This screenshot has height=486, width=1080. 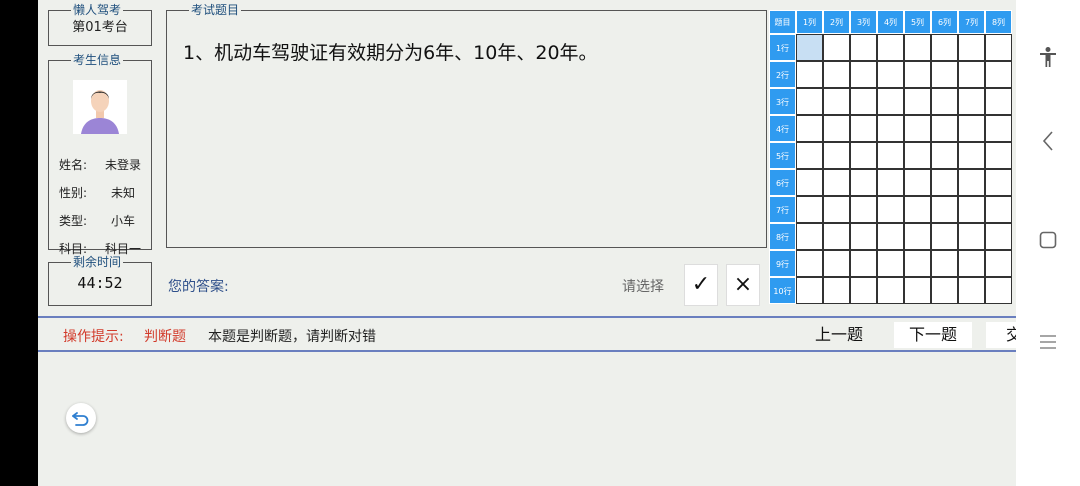 I want to click on system-nav-bar, so click(x=1048, y=243).